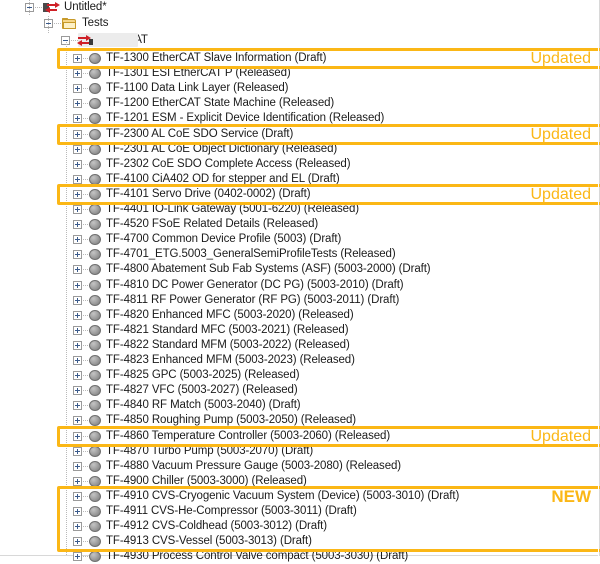 The height and width of the screenshot is (564, 600). I want to click on tree-item-row: TF-1100 Data Link Layer (Released), so click(144, 88).